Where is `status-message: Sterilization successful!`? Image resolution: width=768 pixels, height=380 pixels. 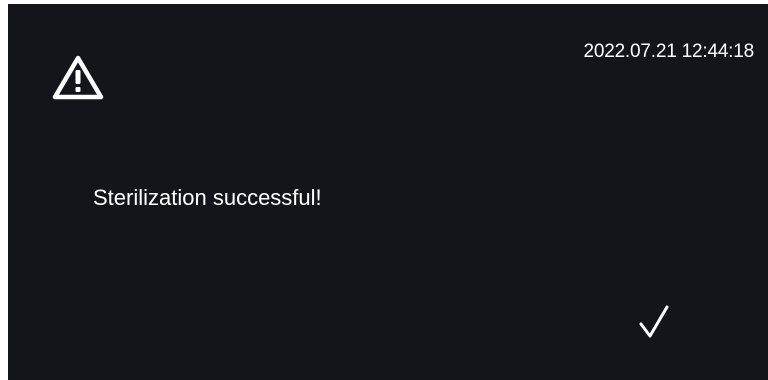 status-message: Sterilization successful! is located at coordinates (207, 197).